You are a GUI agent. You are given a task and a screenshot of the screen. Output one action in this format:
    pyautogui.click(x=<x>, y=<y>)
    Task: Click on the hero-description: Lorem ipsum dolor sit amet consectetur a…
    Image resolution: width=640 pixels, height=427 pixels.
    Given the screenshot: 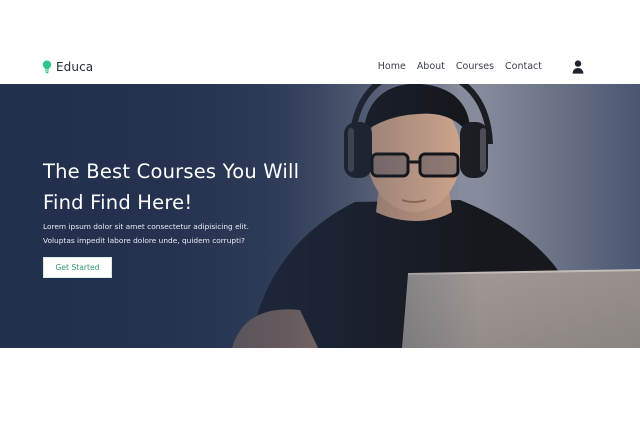 What is the action you would take?
    pyautogui.click(x=146, y=233)
    